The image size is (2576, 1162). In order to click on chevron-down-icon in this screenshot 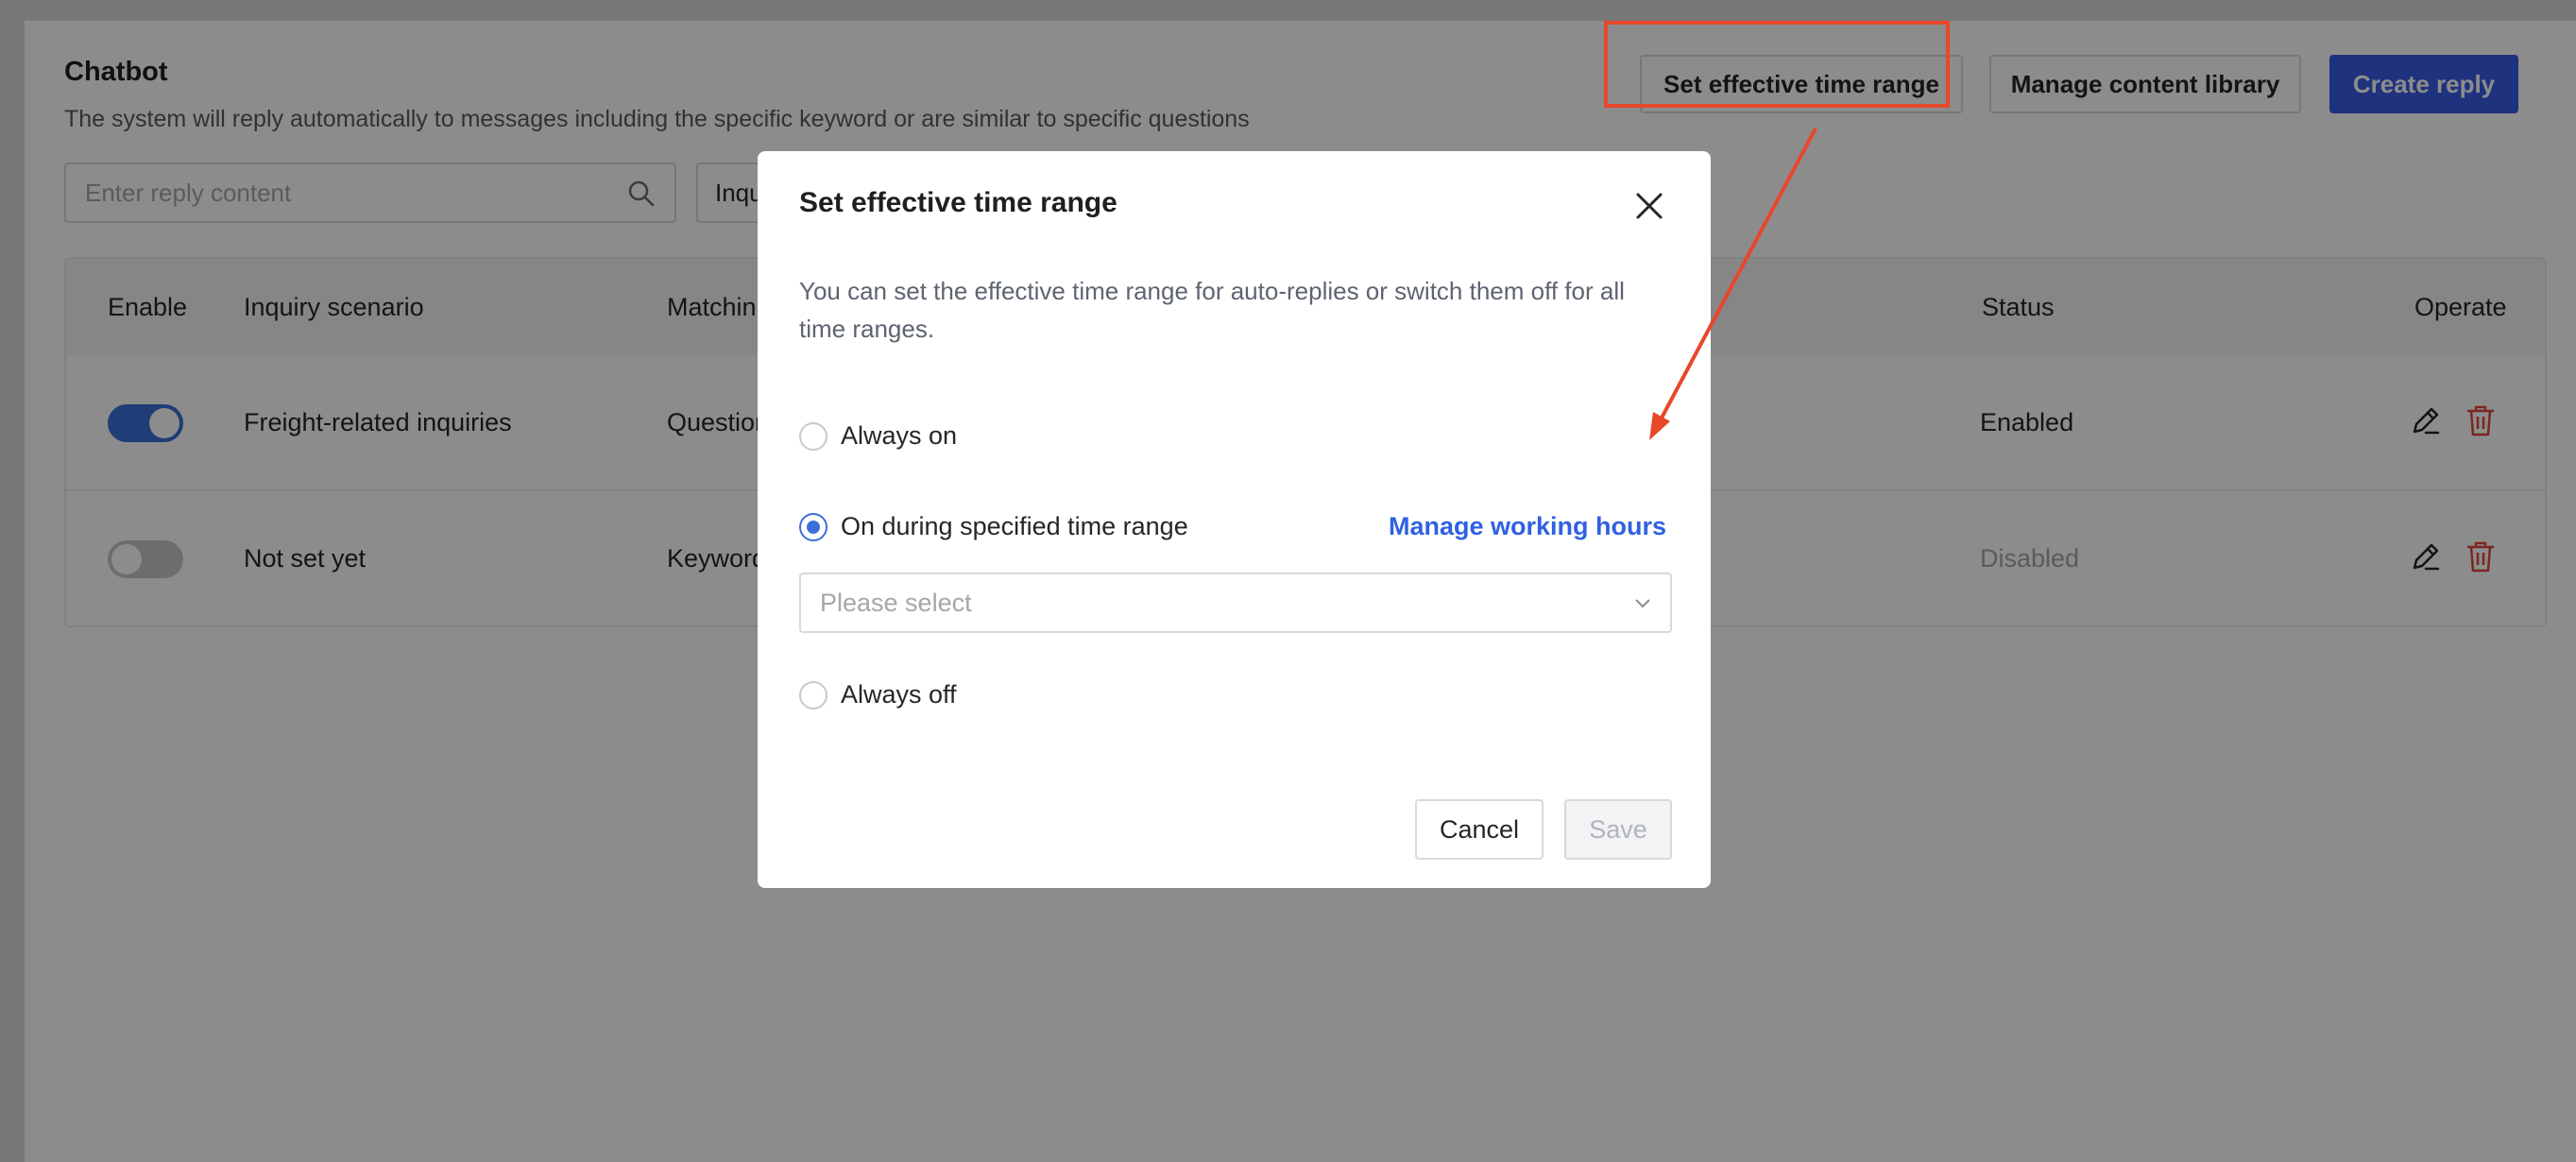, I will do `click(1643, 603)`.